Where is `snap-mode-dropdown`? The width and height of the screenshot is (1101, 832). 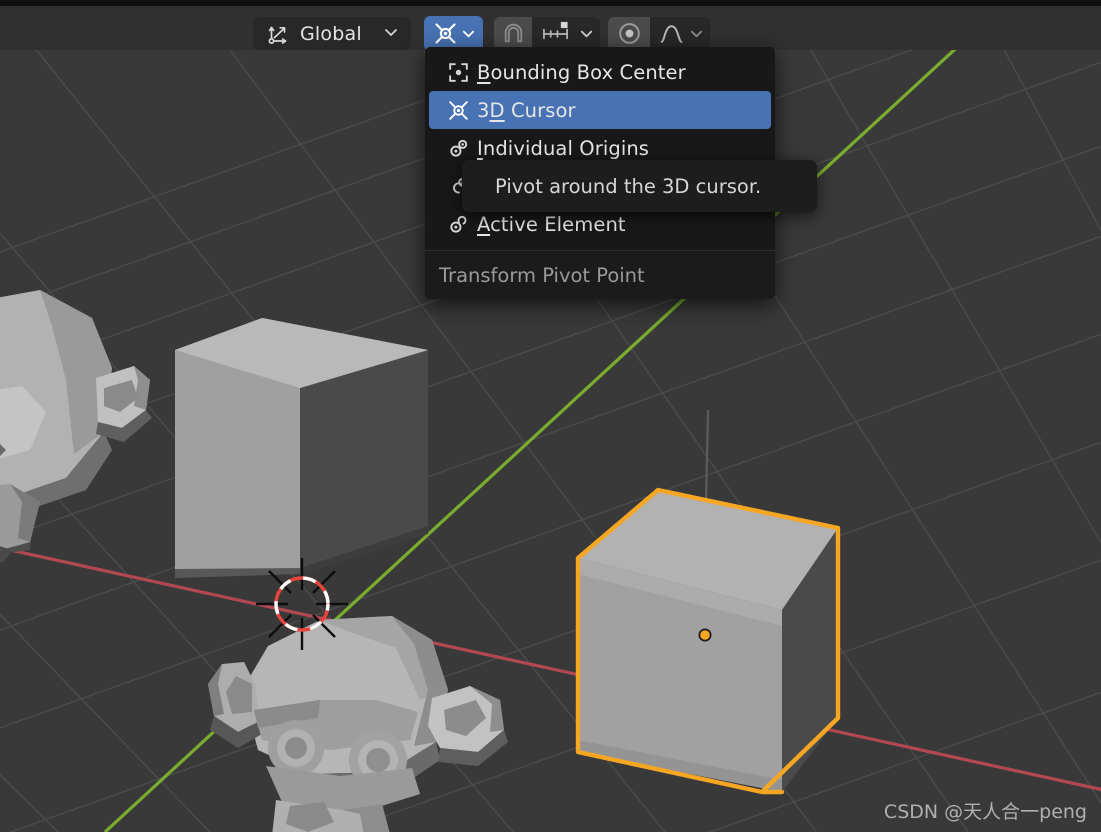 snap-mode-dropdown is located at coordinates (566, 33).